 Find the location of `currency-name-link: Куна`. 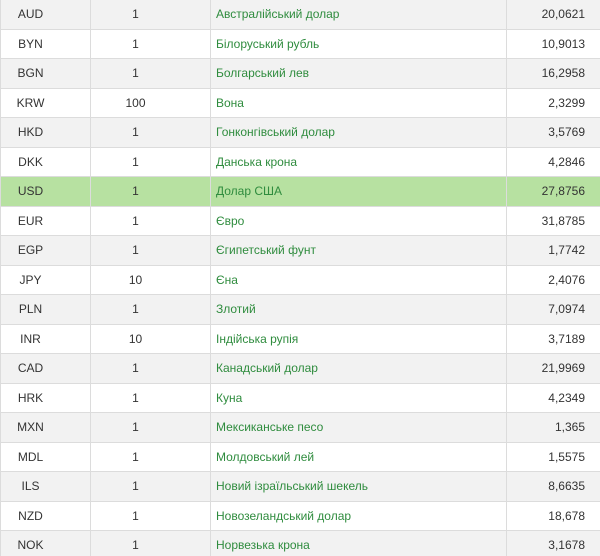

currency-name-link: Куна is located at coordinates (358, 397).